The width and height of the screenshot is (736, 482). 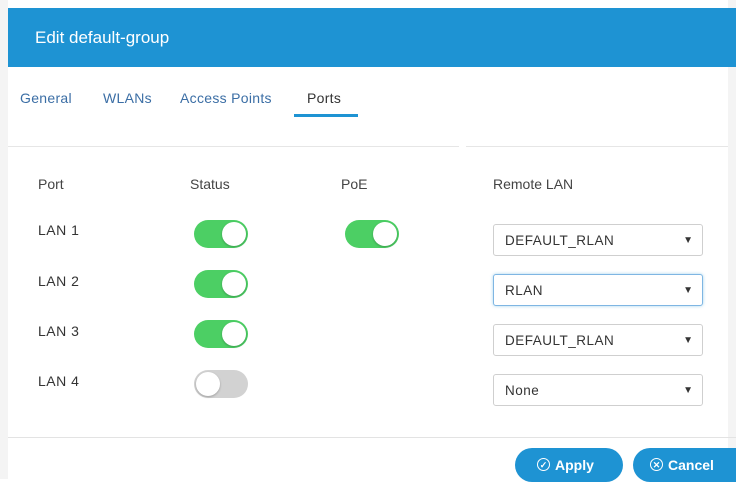 What do you see at coordinates (59, 281) in the screenshot?
I see `port-label-lan2: LAN 2` at bounding box center [59, 281].